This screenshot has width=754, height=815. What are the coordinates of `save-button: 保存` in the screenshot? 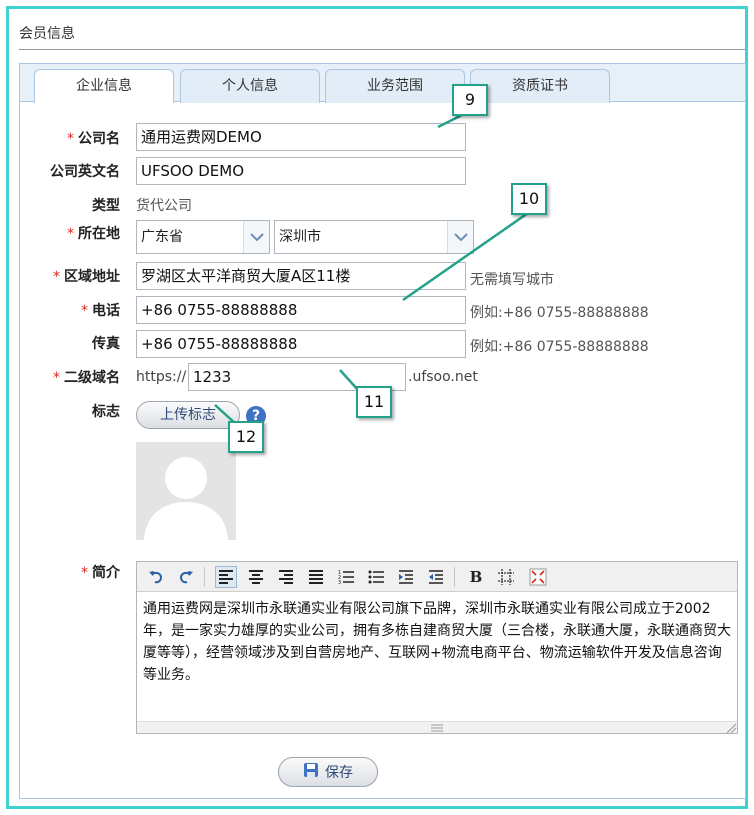 It's located at (328, 772).